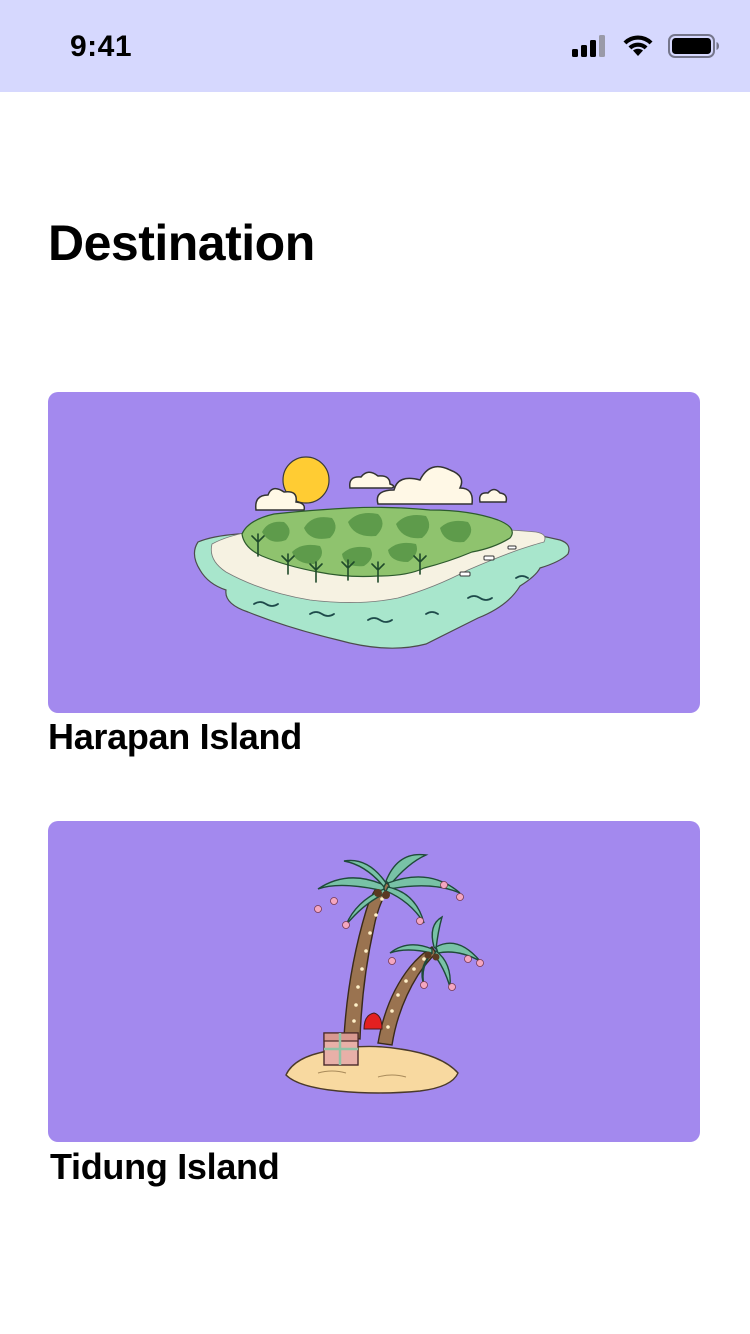  What do you see at coordinates (384, 973) in the screenshot?
I see `palm-trees-illustration` at bounding box center [384, 973].